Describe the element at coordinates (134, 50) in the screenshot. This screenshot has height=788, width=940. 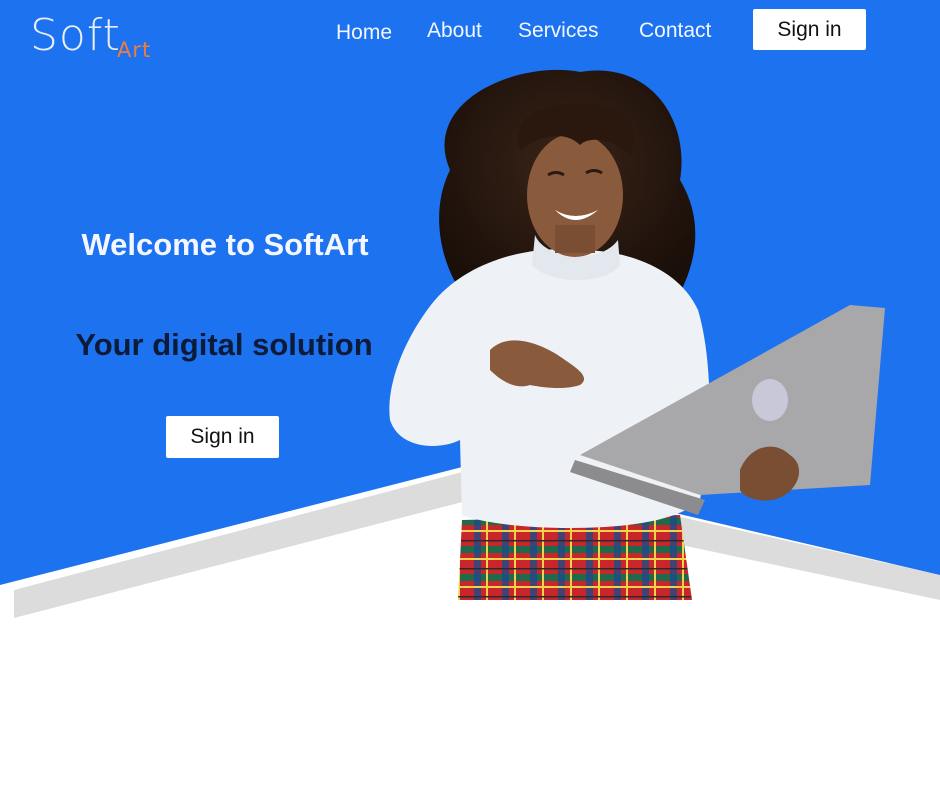
I see `brand-name-sub: Art` at that location.